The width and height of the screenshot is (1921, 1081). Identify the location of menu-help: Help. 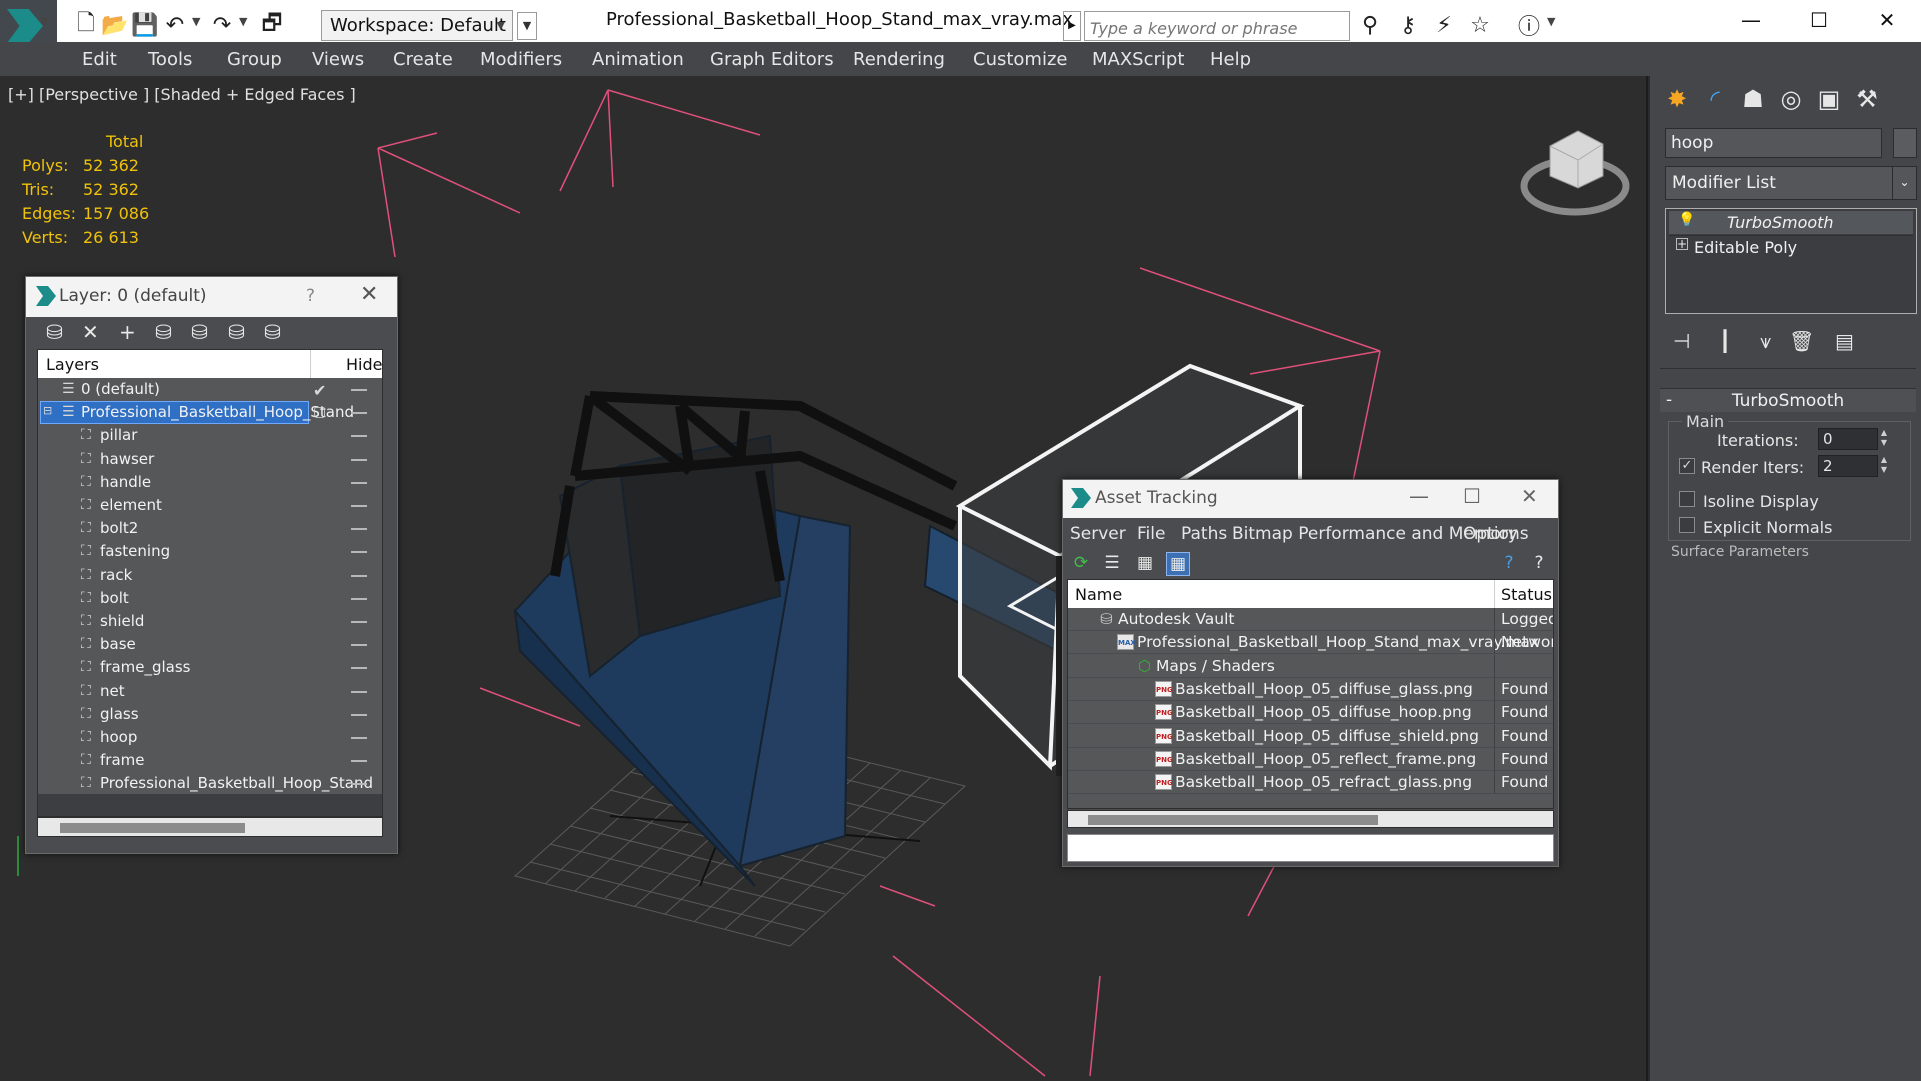
(1230, 59).